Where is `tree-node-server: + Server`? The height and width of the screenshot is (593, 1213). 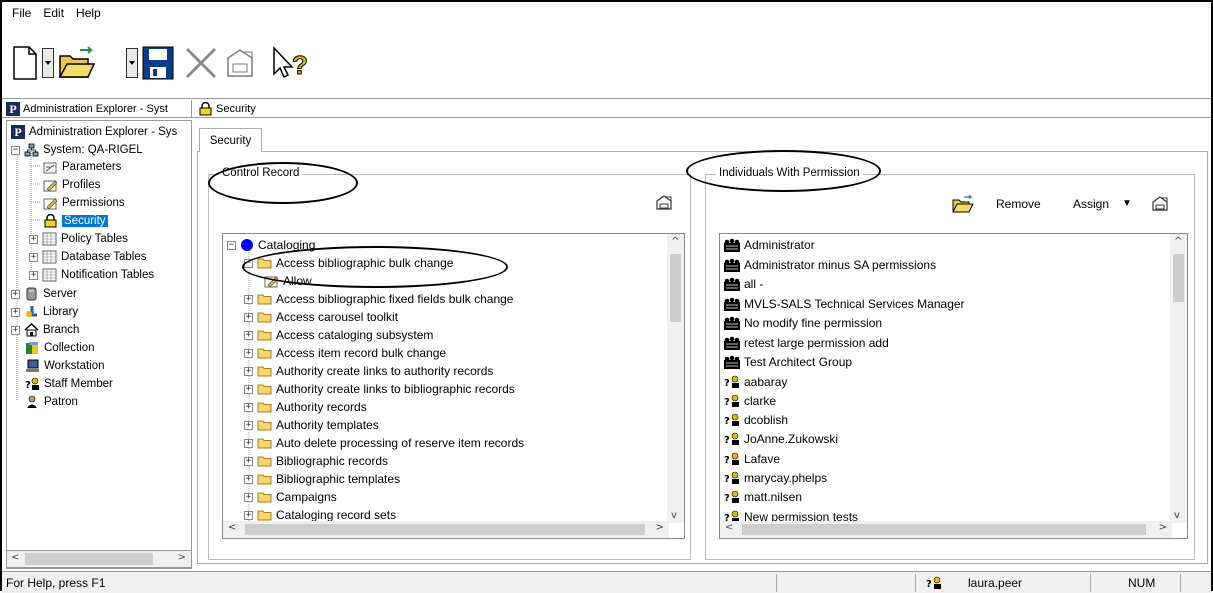 tree-node-server: + Server is located at coordinates (44, 294).